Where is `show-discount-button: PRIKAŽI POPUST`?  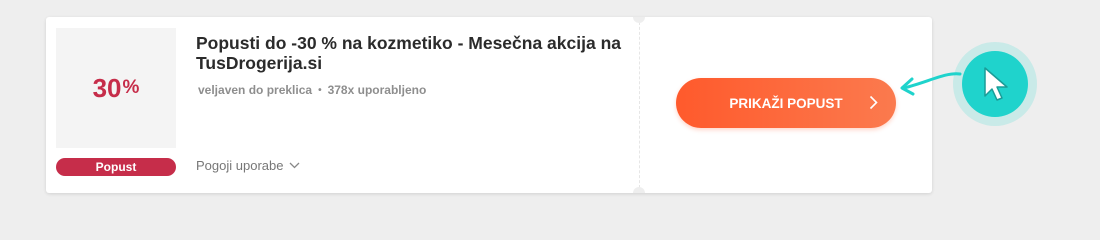
show-discount-button: PRIKAŽI POPUST is located at coordinates (786, 103).